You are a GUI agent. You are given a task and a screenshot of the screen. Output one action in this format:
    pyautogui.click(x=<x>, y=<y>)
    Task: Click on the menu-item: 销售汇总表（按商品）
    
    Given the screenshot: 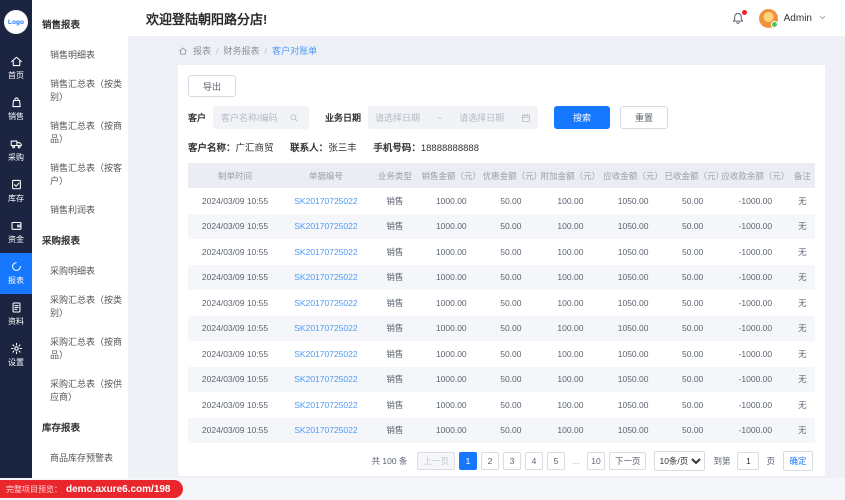 What is the action you would take?
    pyautogui.click(x=80, y=132)
    